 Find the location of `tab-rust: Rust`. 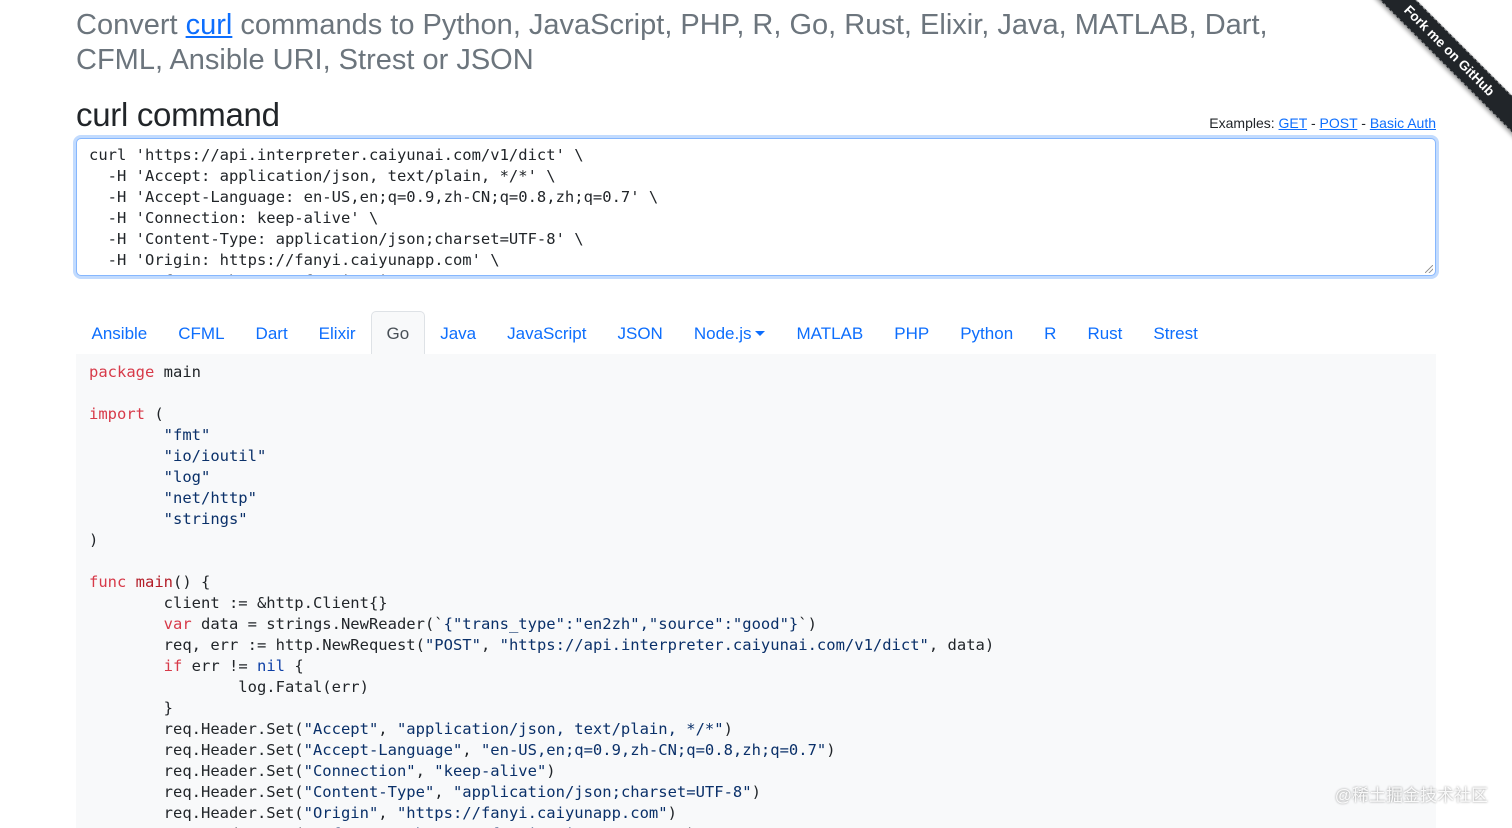

tab-rust: Rust is located at coordinates (1105, 332).